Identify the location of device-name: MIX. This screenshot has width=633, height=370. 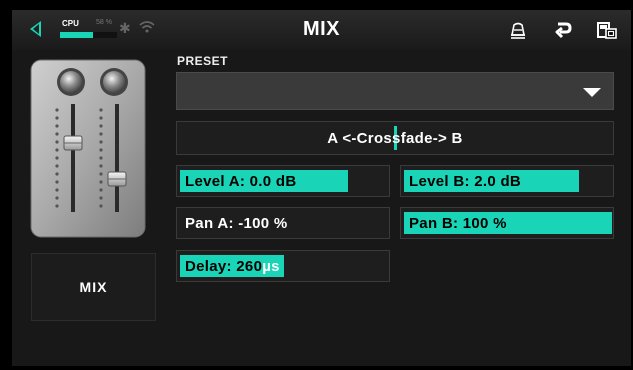
(93, 287).